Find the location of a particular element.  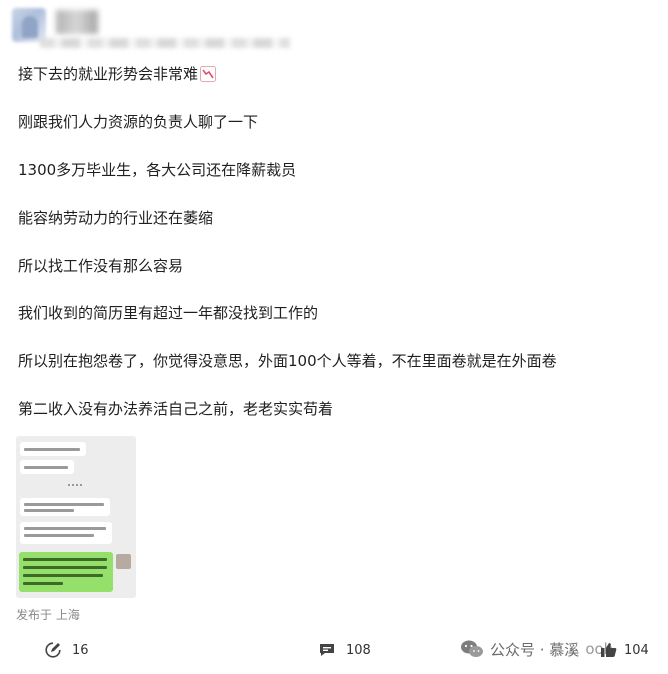

repost-icon is located at coordinates (53, 650).